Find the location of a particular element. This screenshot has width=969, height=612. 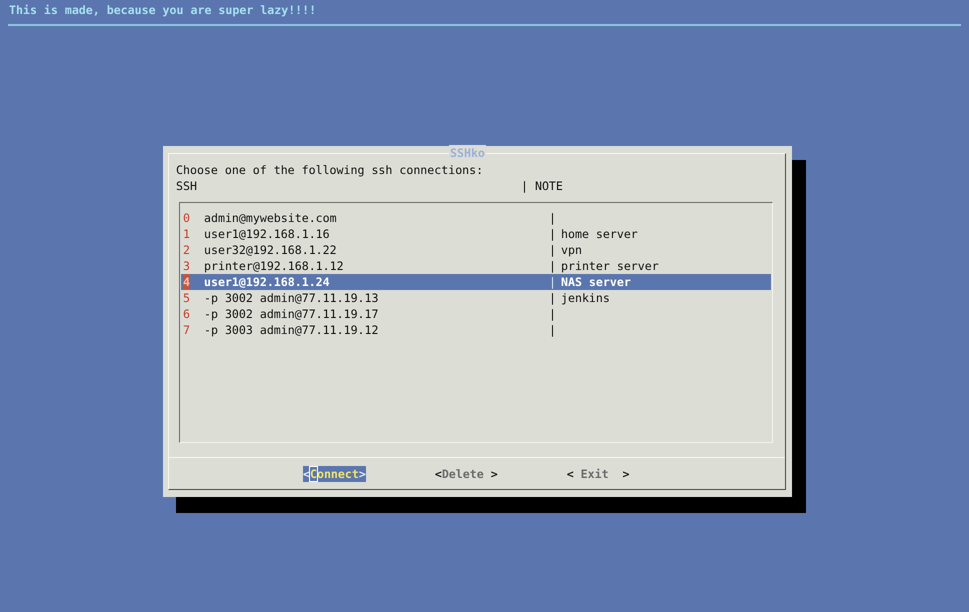

connection-item: 7 -p 3003 admin@77.11.19.12 | is located at coordinates (476, 330).